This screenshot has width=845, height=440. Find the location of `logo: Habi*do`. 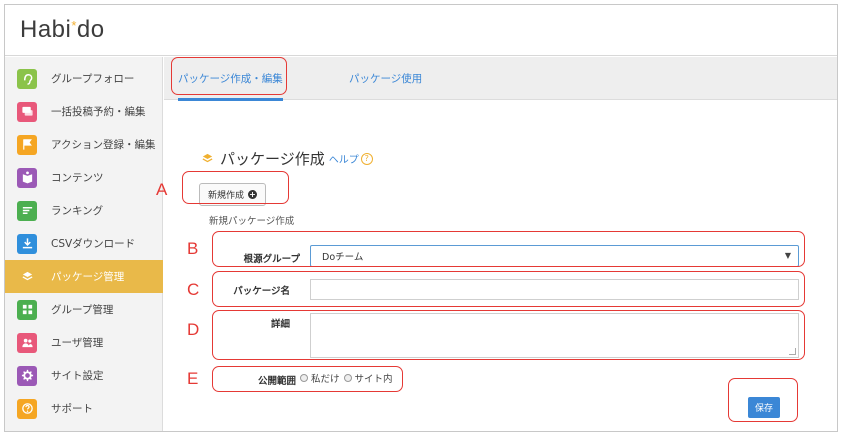

logo: Habi*do is located at coordinates (62, 30).